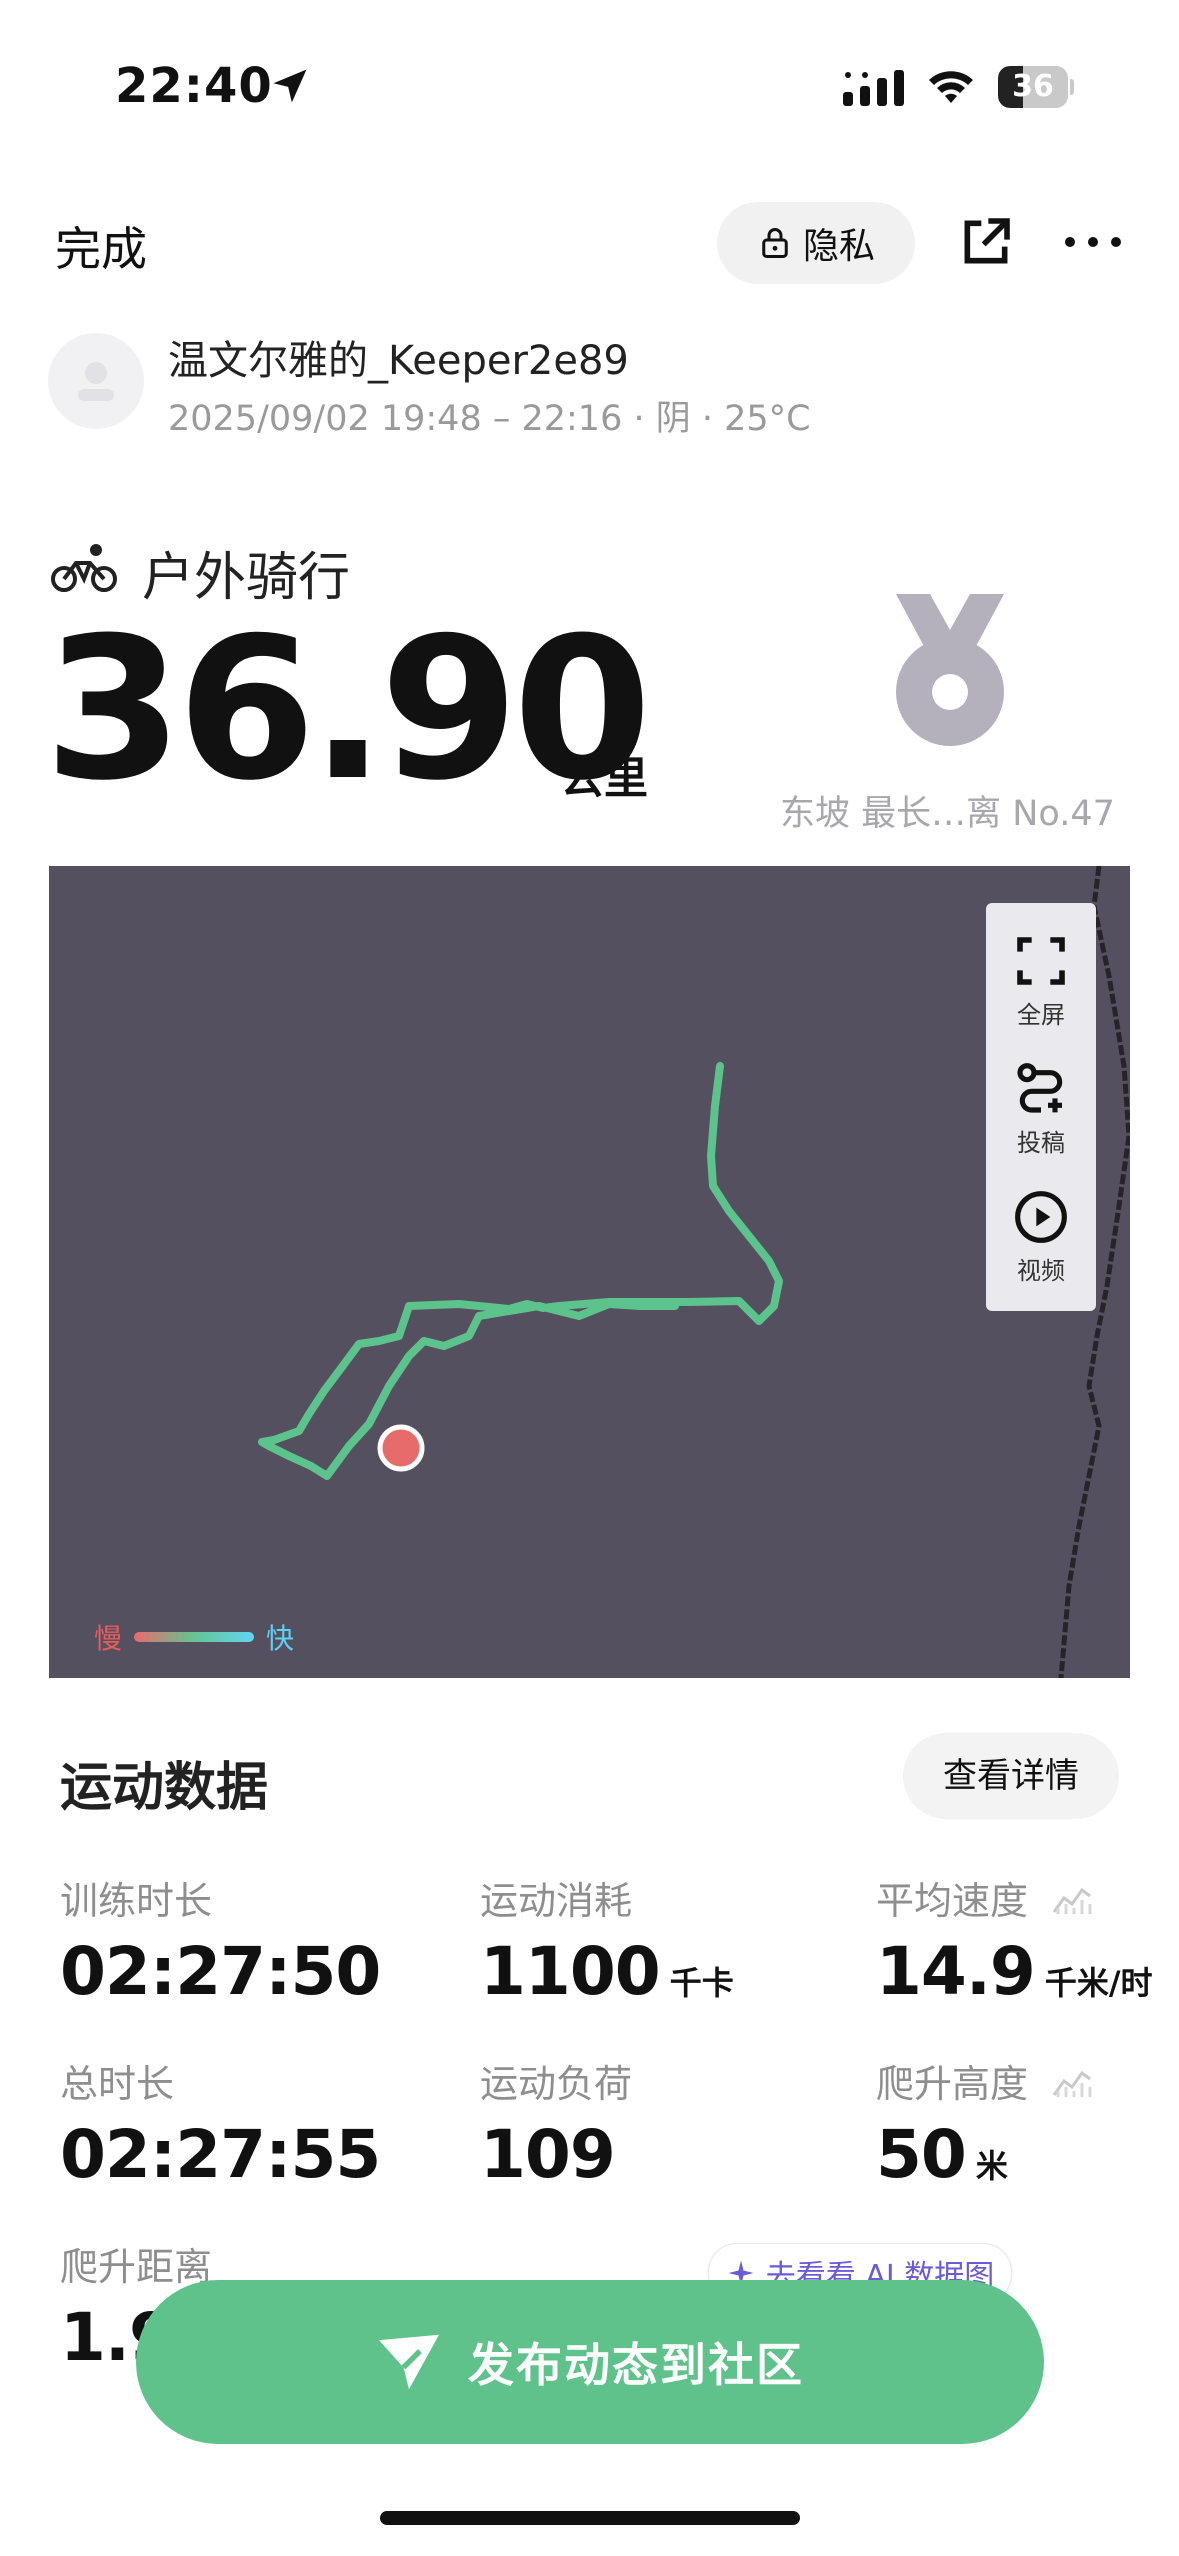 This screenshot has width=1179, height=2556. What do you see at coordinates (950, 670) in the screenshot?
I see `medal-icon` at bounding box center [950, 670].